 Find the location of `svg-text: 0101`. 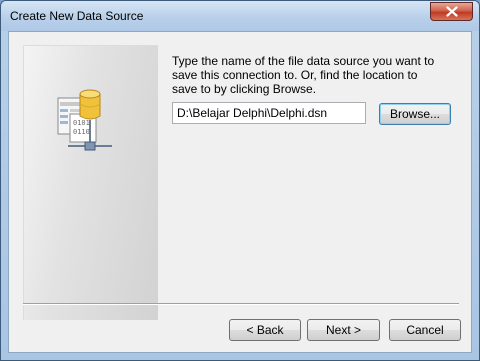

svg-text: 0101 is located at coordinates (81, 123).